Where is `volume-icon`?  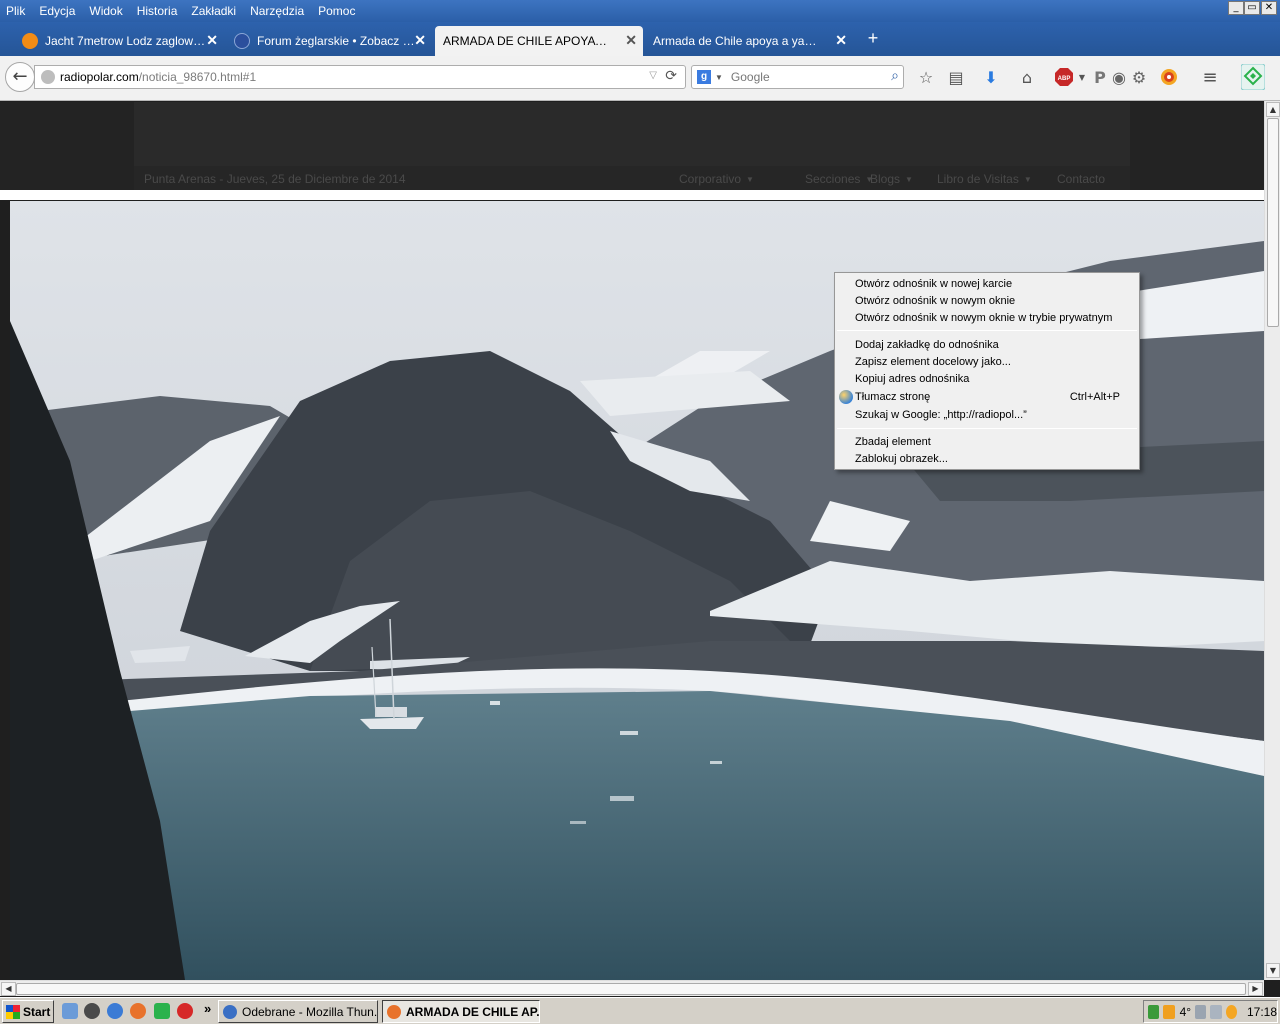 volume-icon is located at coordinates (1216, 1011).